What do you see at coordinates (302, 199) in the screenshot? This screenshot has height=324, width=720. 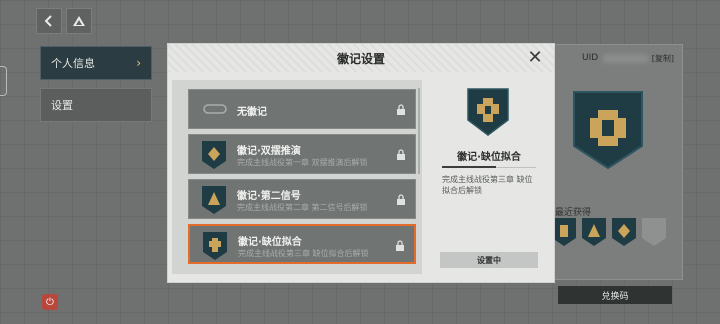 I see `badge-item-second-signal: 徽记·第二信号 完成主线战役第二章 第二信号后解锁` at bounding box center [302, 199].